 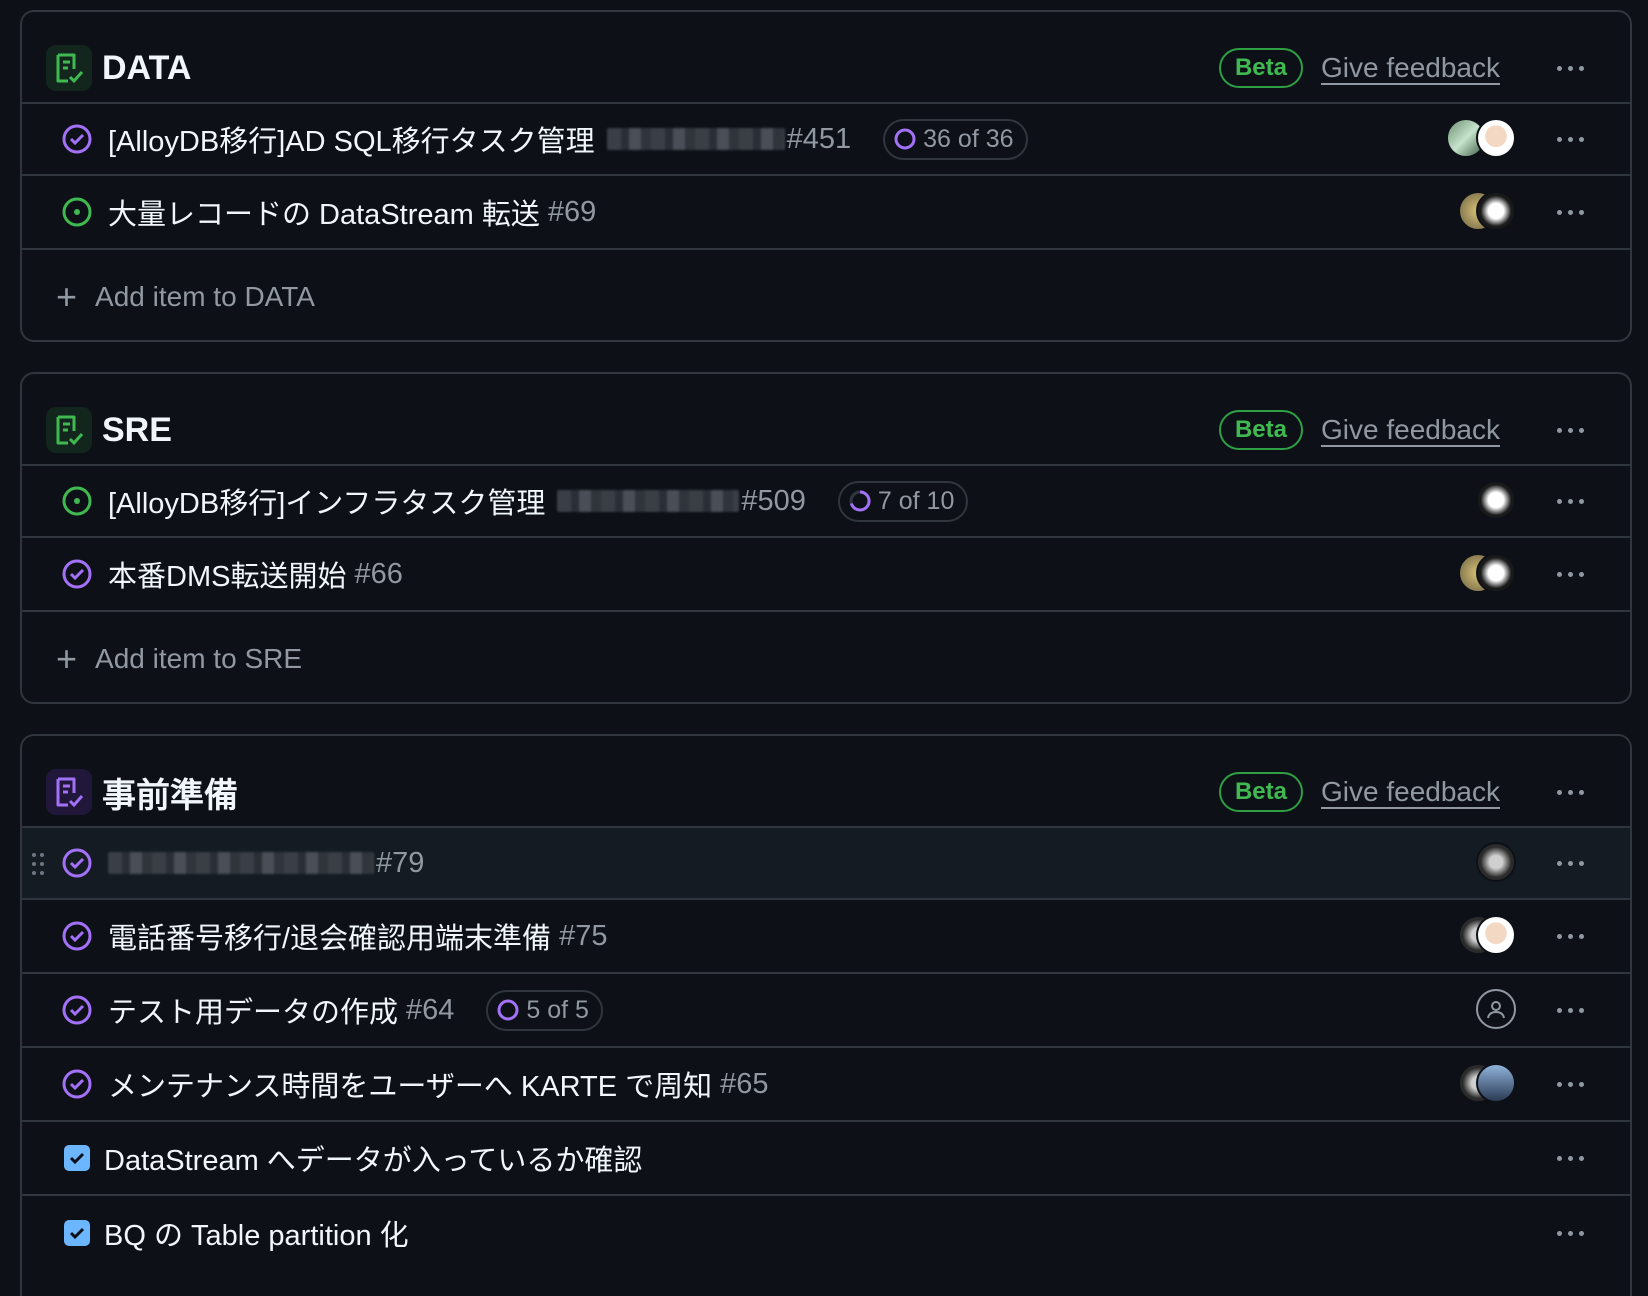 What do you see at coordinates (826, 659) in the screenshot?
I see `add-item-button: + Add item to SRE` at bounding box center [826, 659].